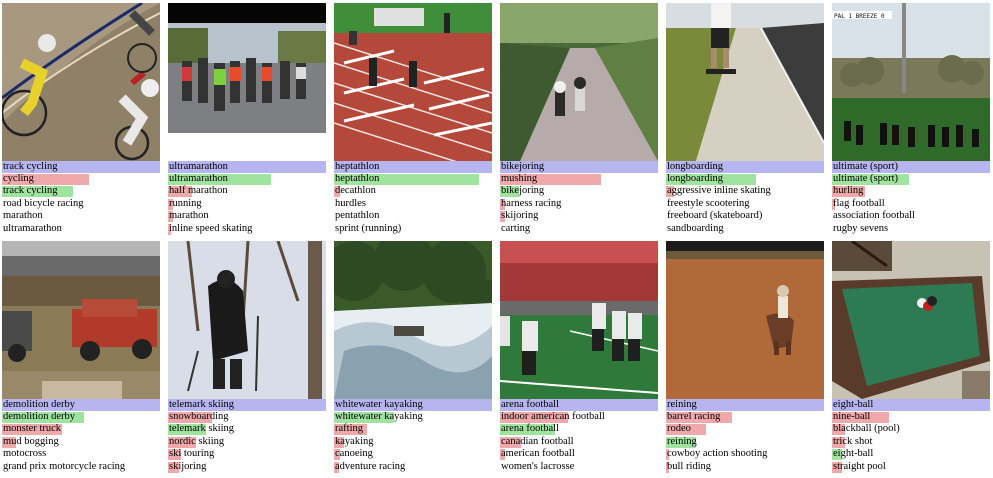 This screenshot has width=993, height=478. What do you see at coordinates (695, 228) in the screenshot?
I see `prediction-label: sandboarding` at bounding box center [695, 228].